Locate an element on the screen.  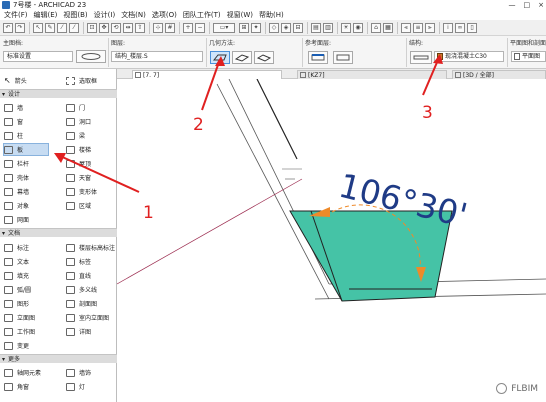
tool-3-1: 楼梯 is located at coordinates (78, 149).